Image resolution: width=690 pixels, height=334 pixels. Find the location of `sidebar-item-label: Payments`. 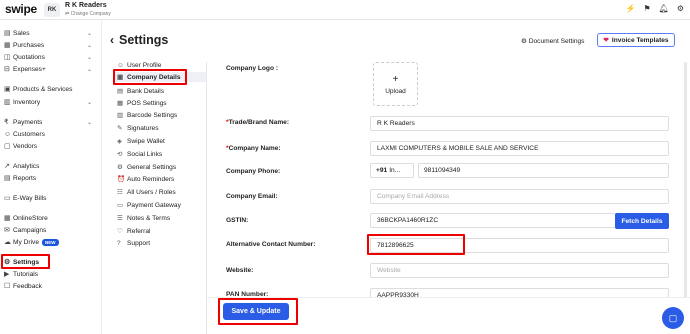

sidebar-item-label: Payments is located at coordinates (28, 122).